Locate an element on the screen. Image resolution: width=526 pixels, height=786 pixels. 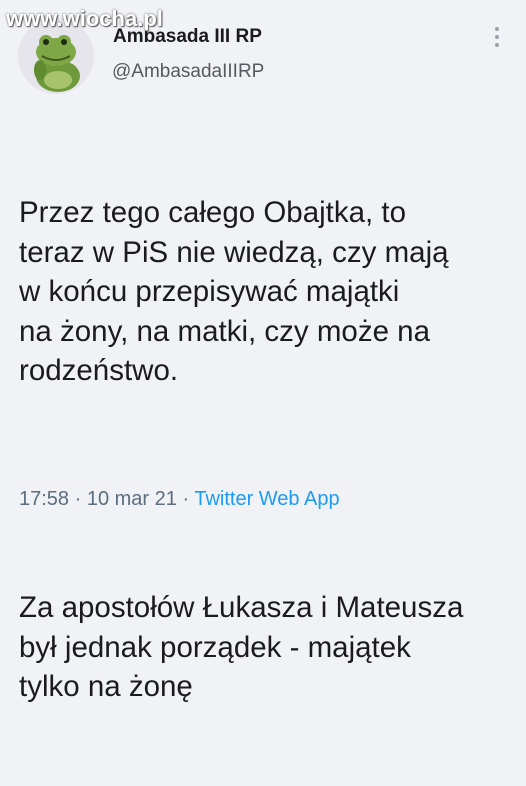
watermark: www.wiocha.pl is located at coordinates (84, 18).